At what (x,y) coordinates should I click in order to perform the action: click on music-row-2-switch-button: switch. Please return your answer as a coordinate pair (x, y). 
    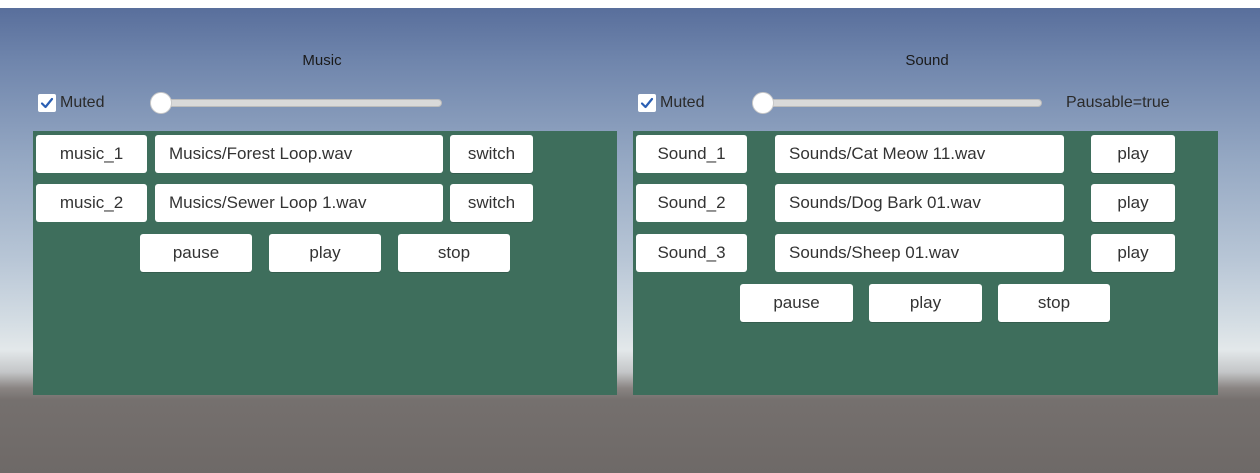
    Looking at the image, I should click on (491, 203).